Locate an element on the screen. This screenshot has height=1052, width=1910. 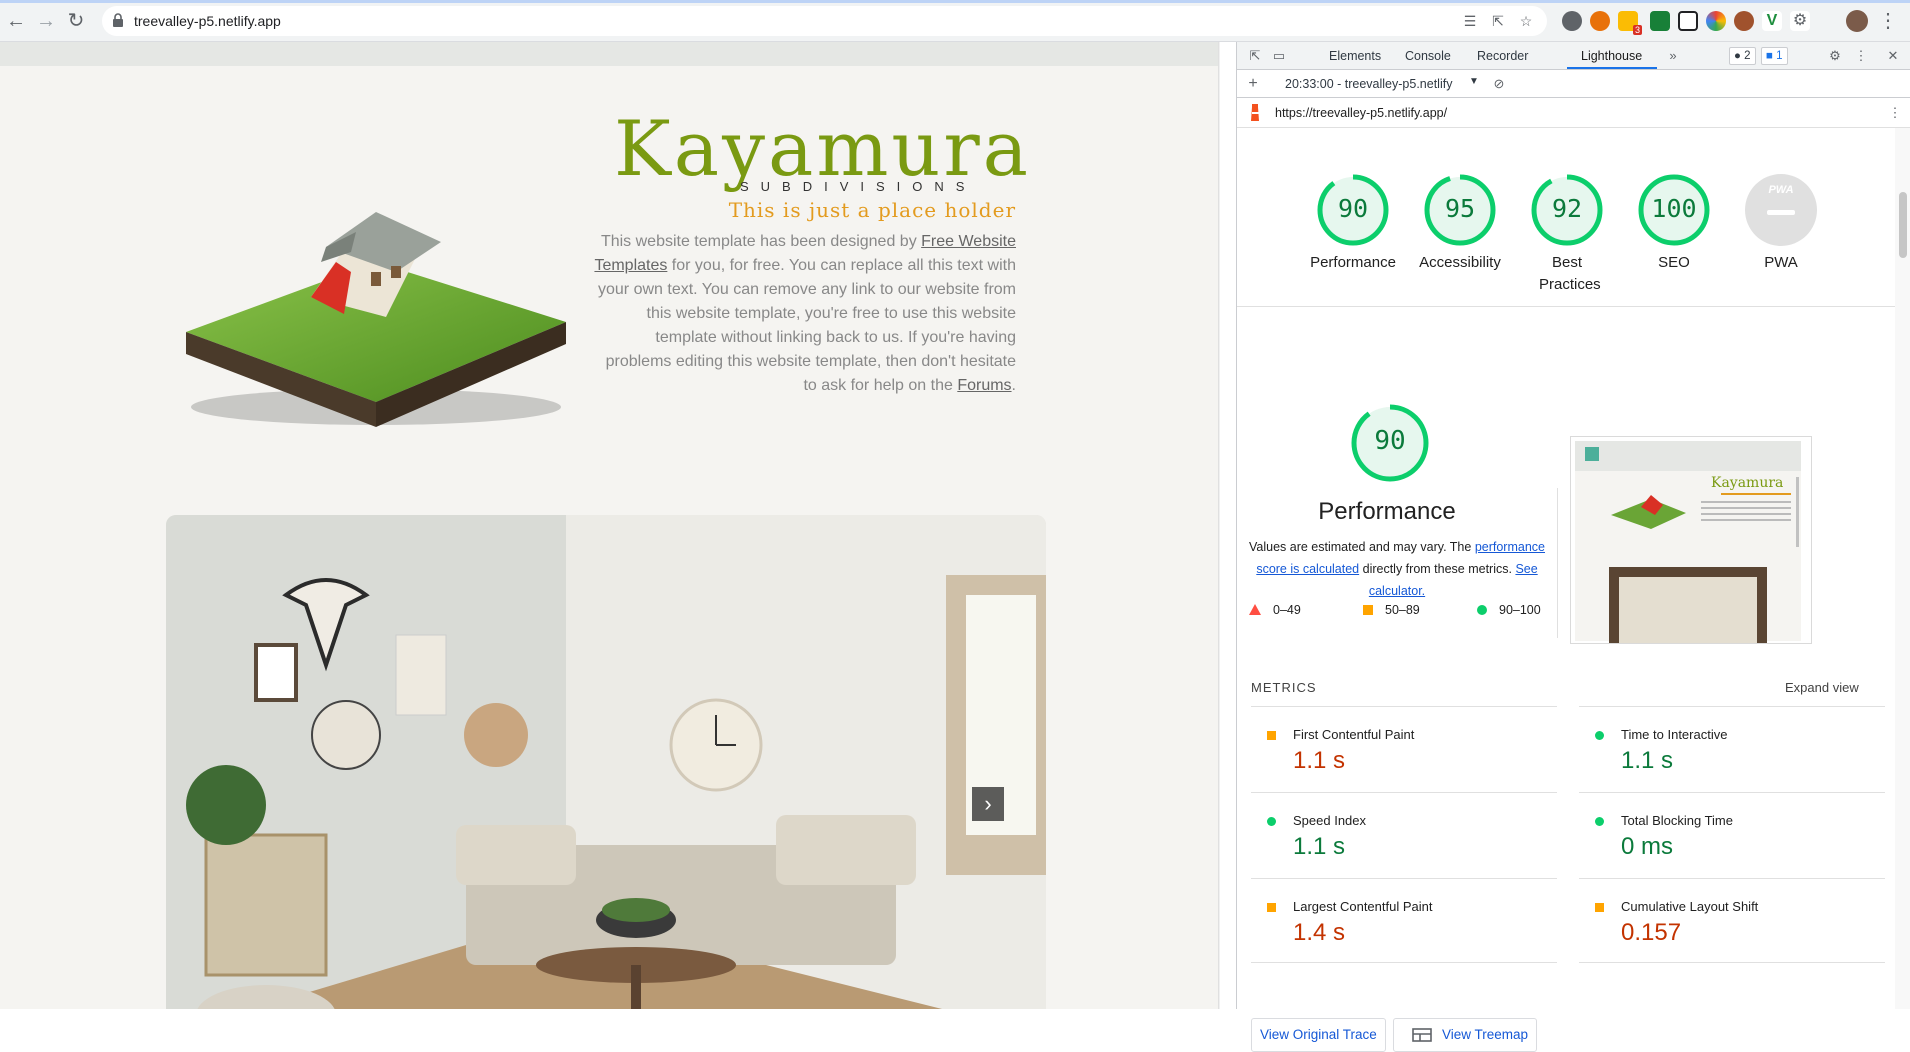
final-screenshot-thumbnail: Kayamura is located at coordinates (1691, 540).